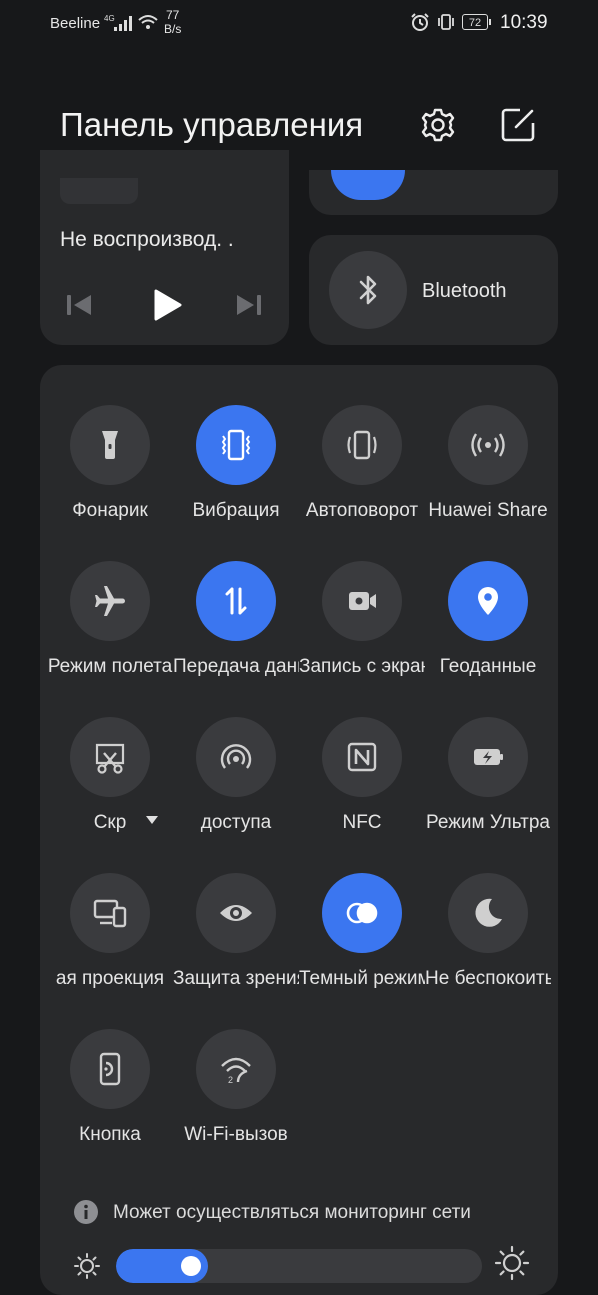 This screenshot has width=598, height=1295. Describe the element at coordinates (75, 23) in the screenshot. I see `carrier-name: Beeline` at that location.